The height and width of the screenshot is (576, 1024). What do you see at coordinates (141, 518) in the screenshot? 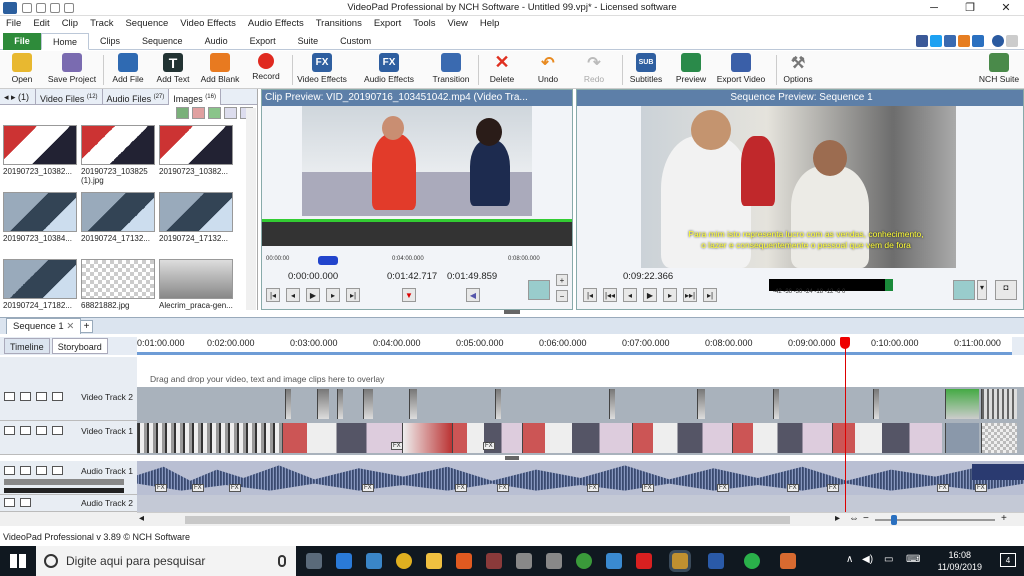
I see `scroll-left-icon: ◂` at bounding box center [141, 518].